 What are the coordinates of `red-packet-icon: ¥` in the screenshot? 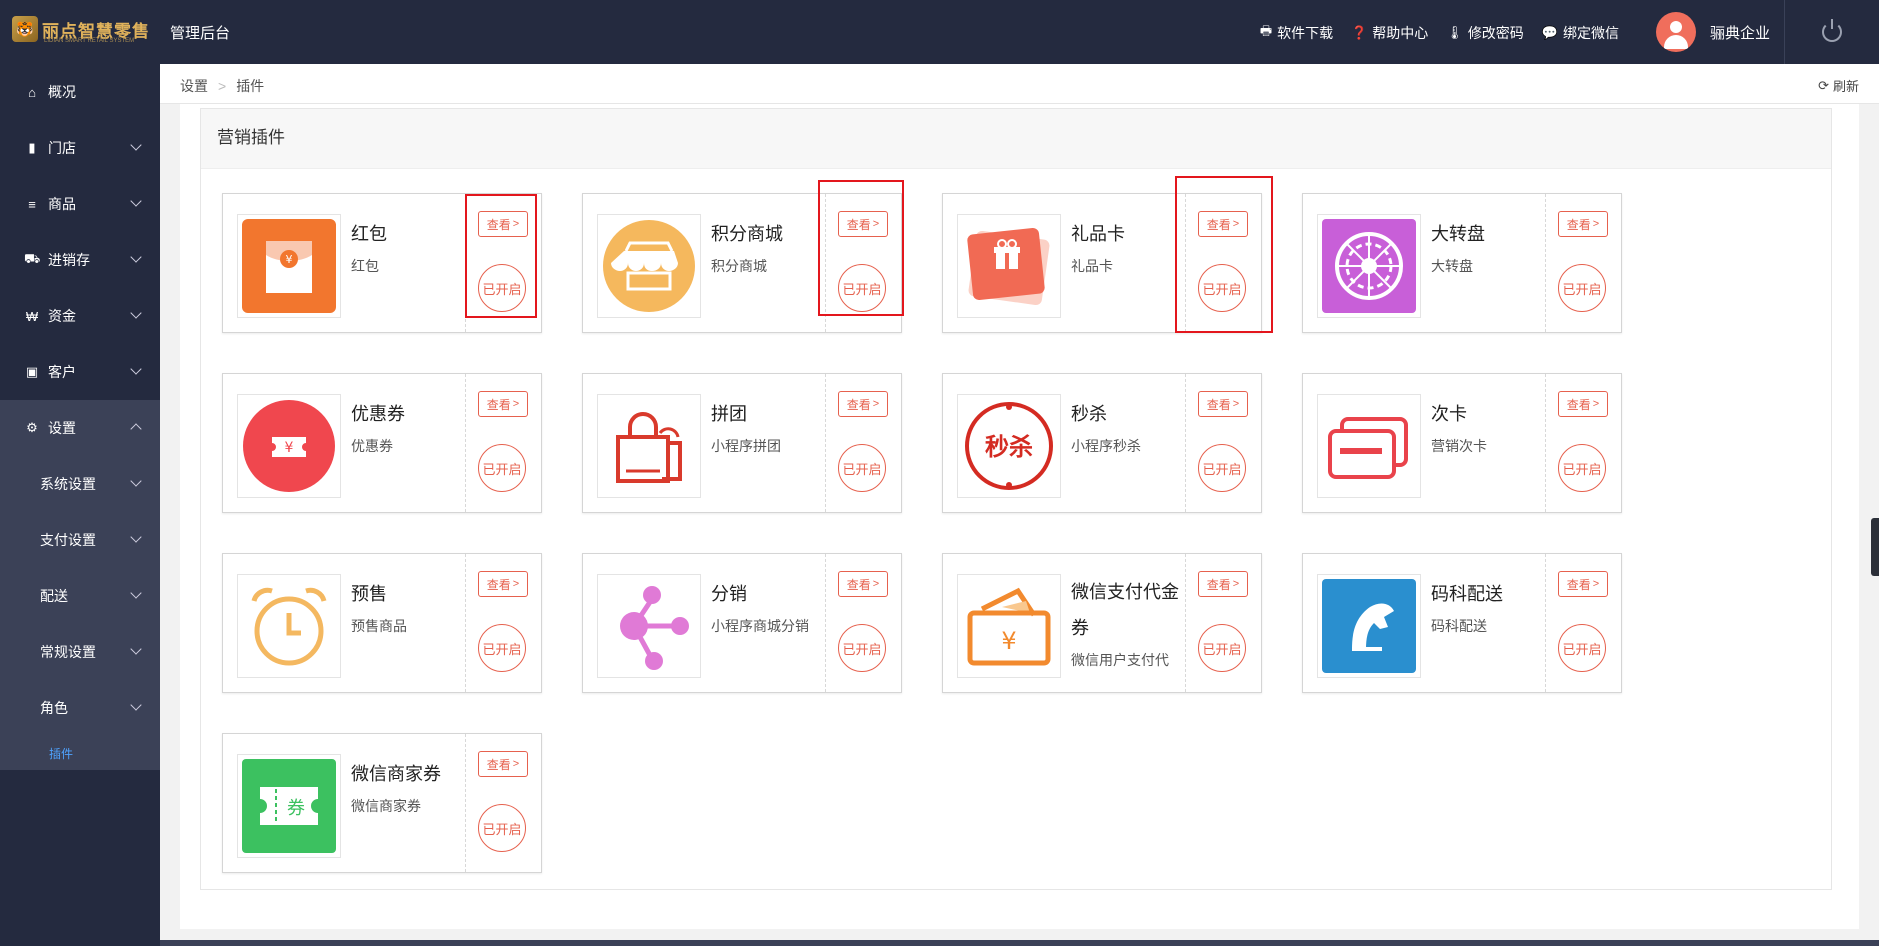 It's located at (289, 266).